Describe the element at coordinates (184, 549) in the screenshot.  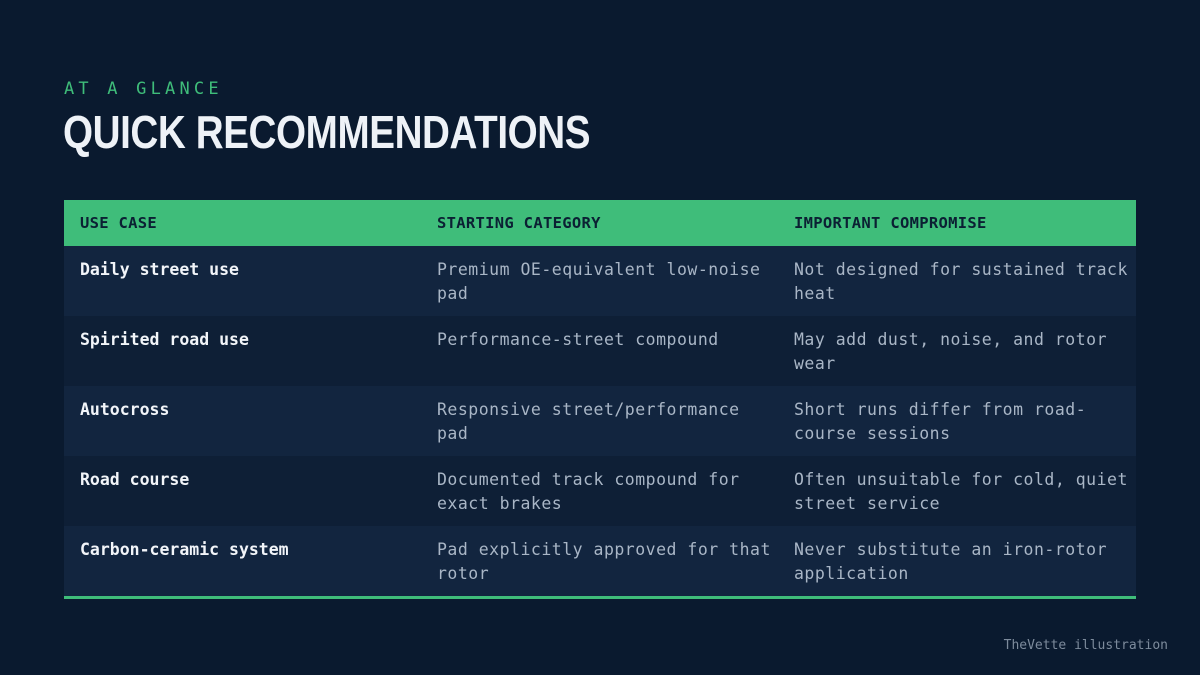
I see `cell-use-case: Carbon-ceramic system` at that location.